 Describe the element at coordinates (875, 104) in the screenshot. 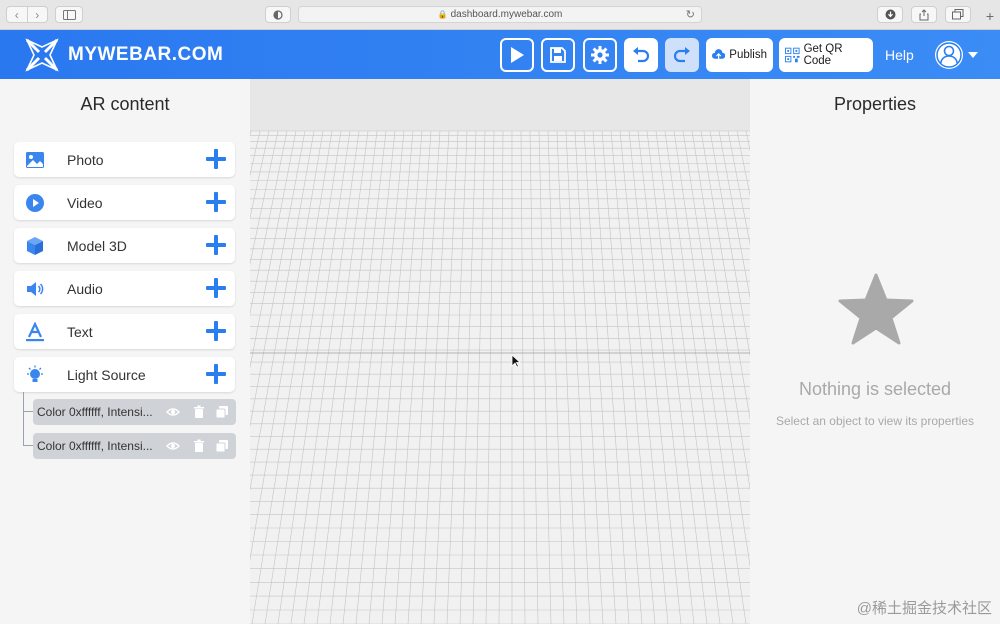

I see `panel-title: Properties` at that location.